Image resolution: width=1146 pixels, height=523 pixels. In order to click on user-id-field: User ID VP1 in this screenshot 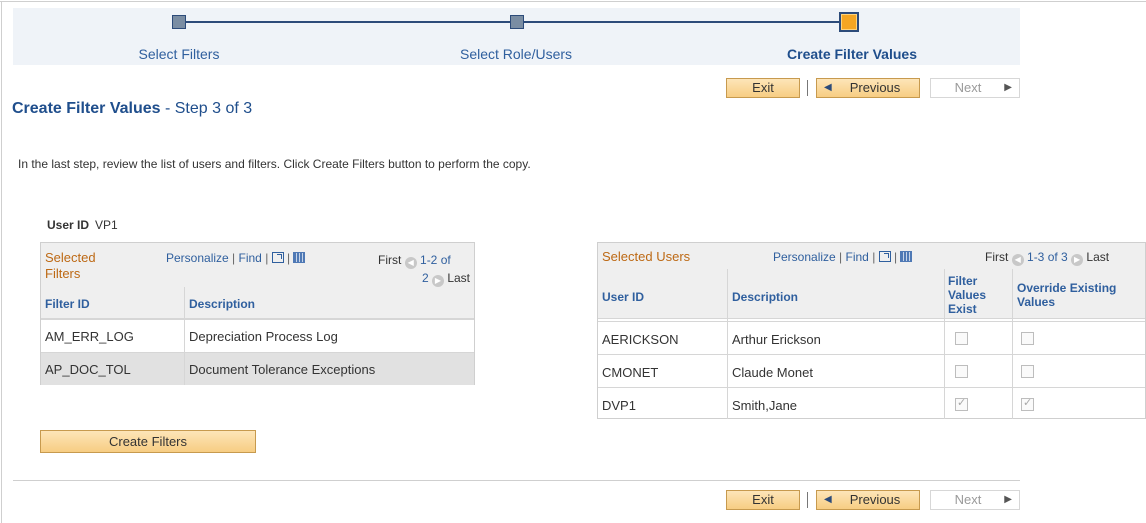, I will do `click(82, 225)`.